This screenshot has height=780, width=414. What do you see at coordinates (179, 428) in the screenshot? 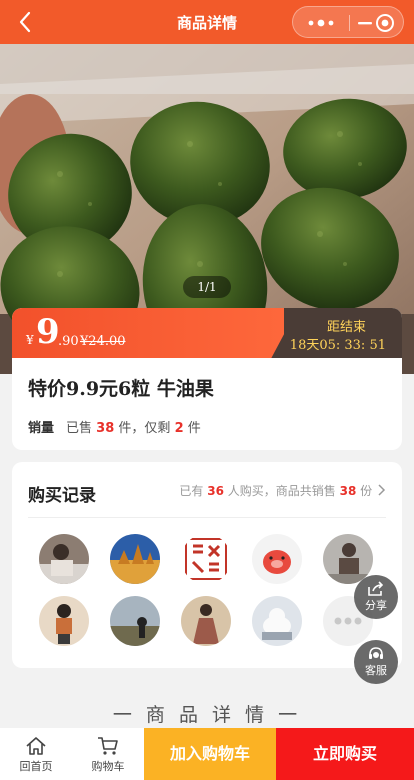
I see `remaining-count: 2` at bounding box center [179, 428].